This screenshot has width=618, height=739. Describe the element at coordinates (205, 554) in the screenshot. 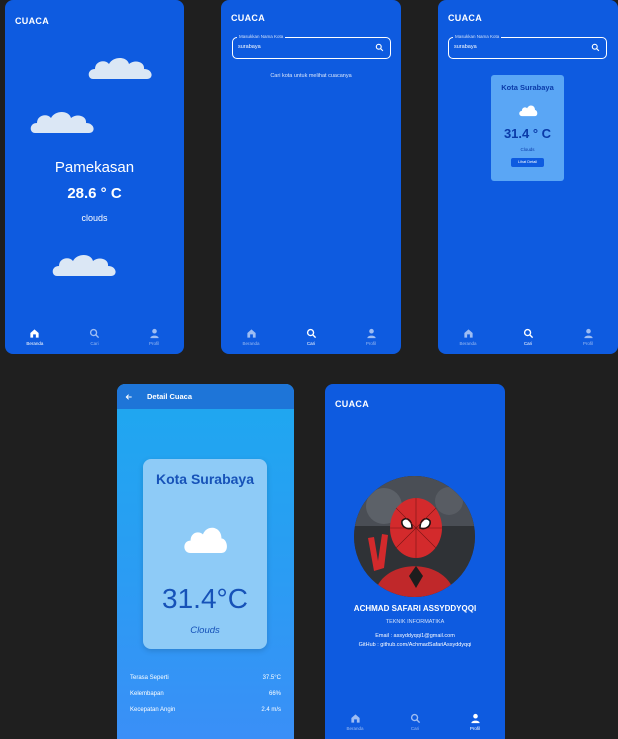

I see `detail-weather-card: Kota Surabaya 31.4°C Clouds` at that location.